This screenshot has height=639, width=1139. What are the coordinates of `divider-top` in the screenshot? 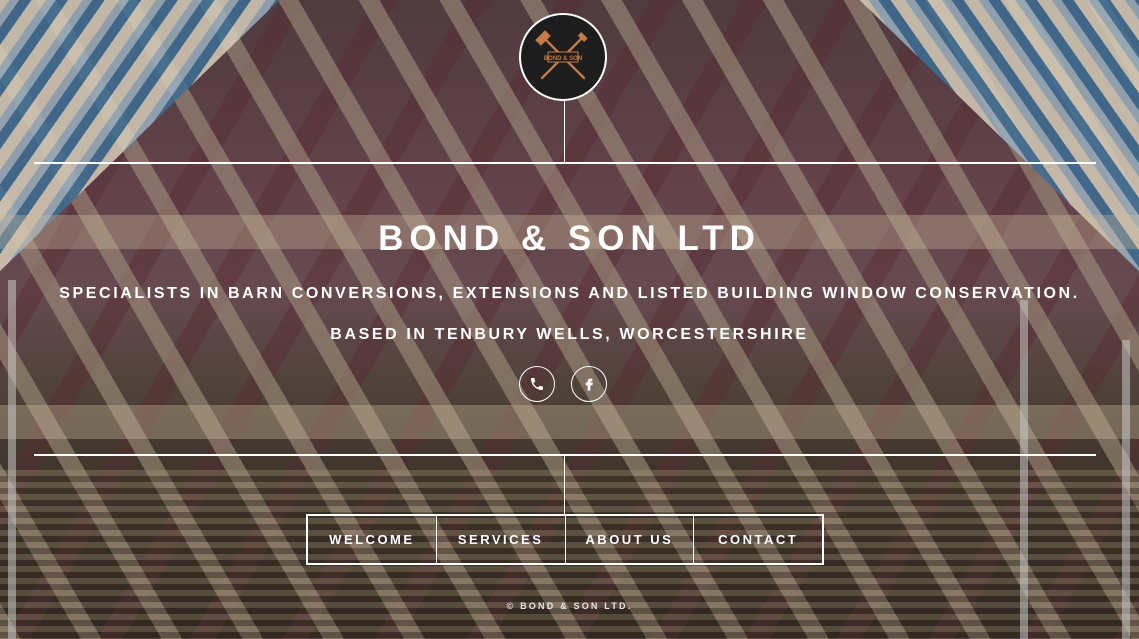 It's located at (565, 163).